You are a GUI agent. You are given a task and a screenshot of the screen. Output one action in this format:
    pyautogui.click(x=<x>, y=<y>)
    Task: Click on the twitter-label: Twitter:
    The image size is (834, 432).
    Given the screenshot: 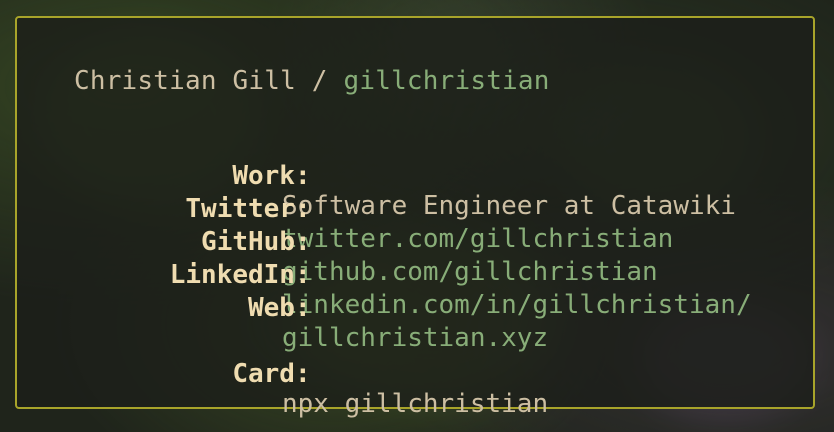 What is the action you would take?
    pyautogui.click(x=248, y=209)
    